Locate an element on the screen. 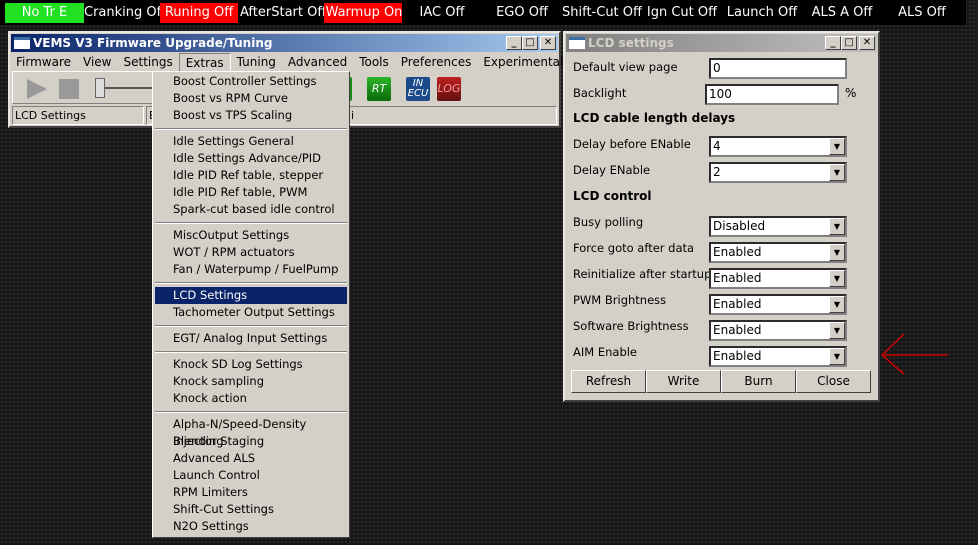 The width and height of the screenshot is (978, 545). refresh-button: Refresh is located at coordinates (608, 381).